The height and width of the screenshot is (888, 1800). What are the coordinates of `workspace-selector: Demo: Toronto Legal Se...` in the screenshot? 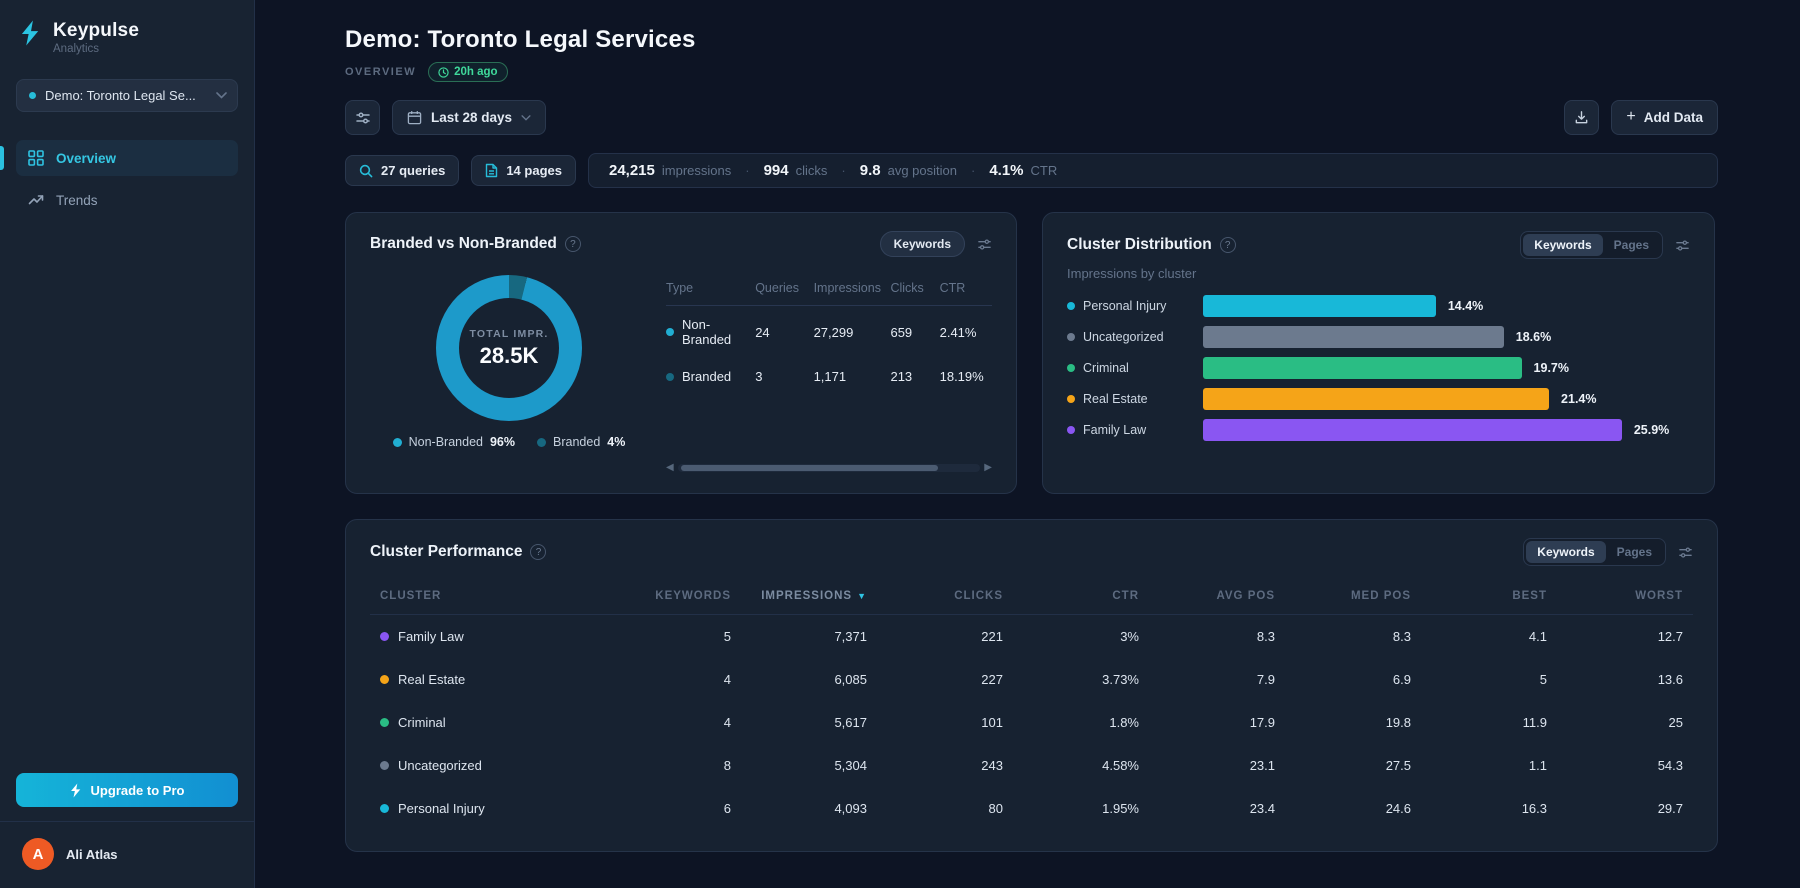 It's located at (127, 95).